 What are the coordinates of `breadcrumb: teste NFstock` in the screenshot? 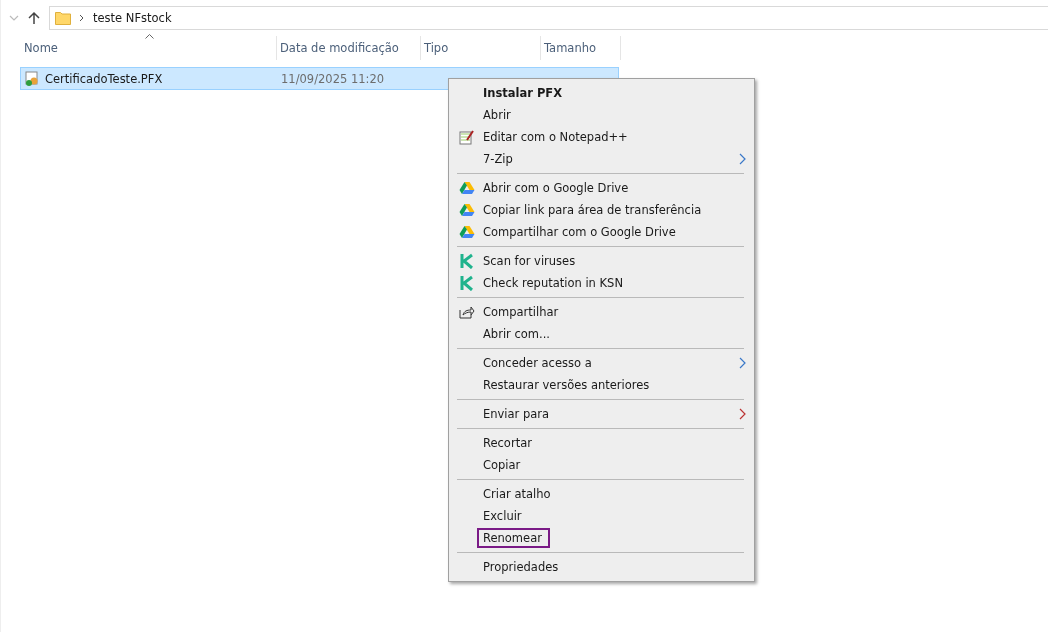 It's located at (132, 18).